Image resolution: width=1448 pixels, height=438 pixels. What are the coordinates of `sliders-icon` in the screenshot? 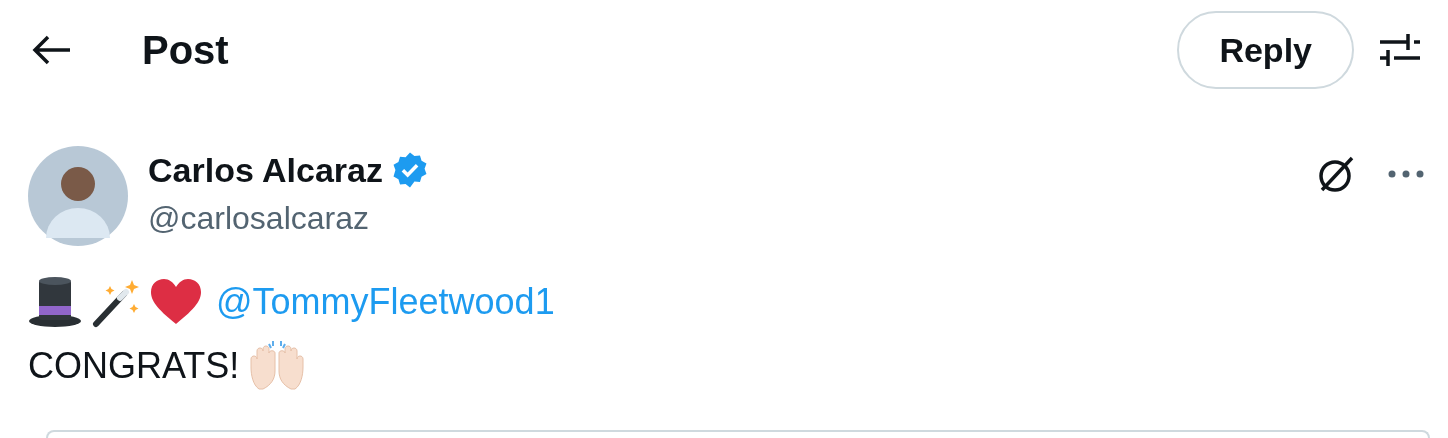 It's located at (1400, 50).